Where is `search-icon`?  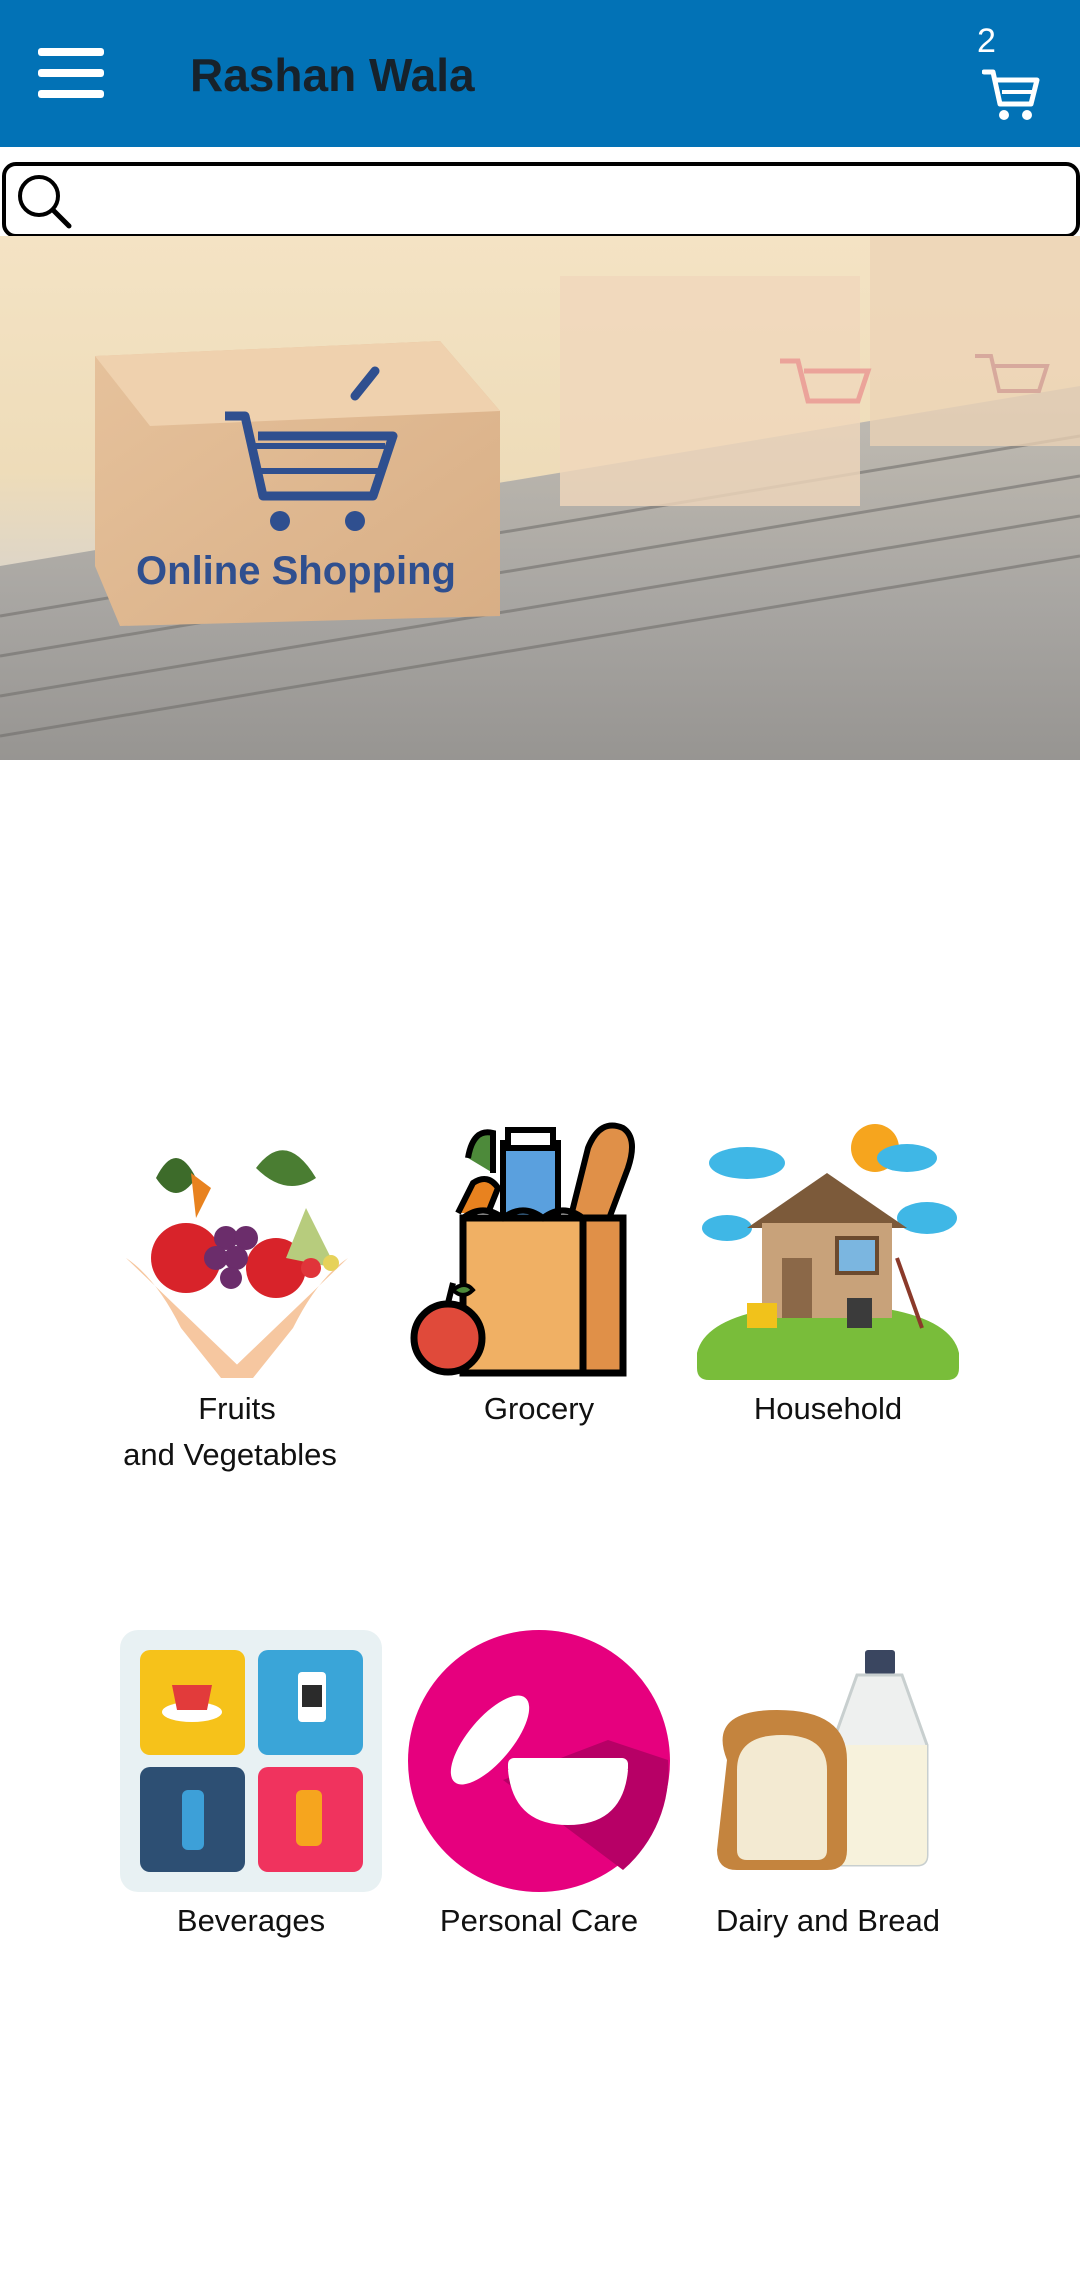 search-icon is located at coordinates (45, 202).